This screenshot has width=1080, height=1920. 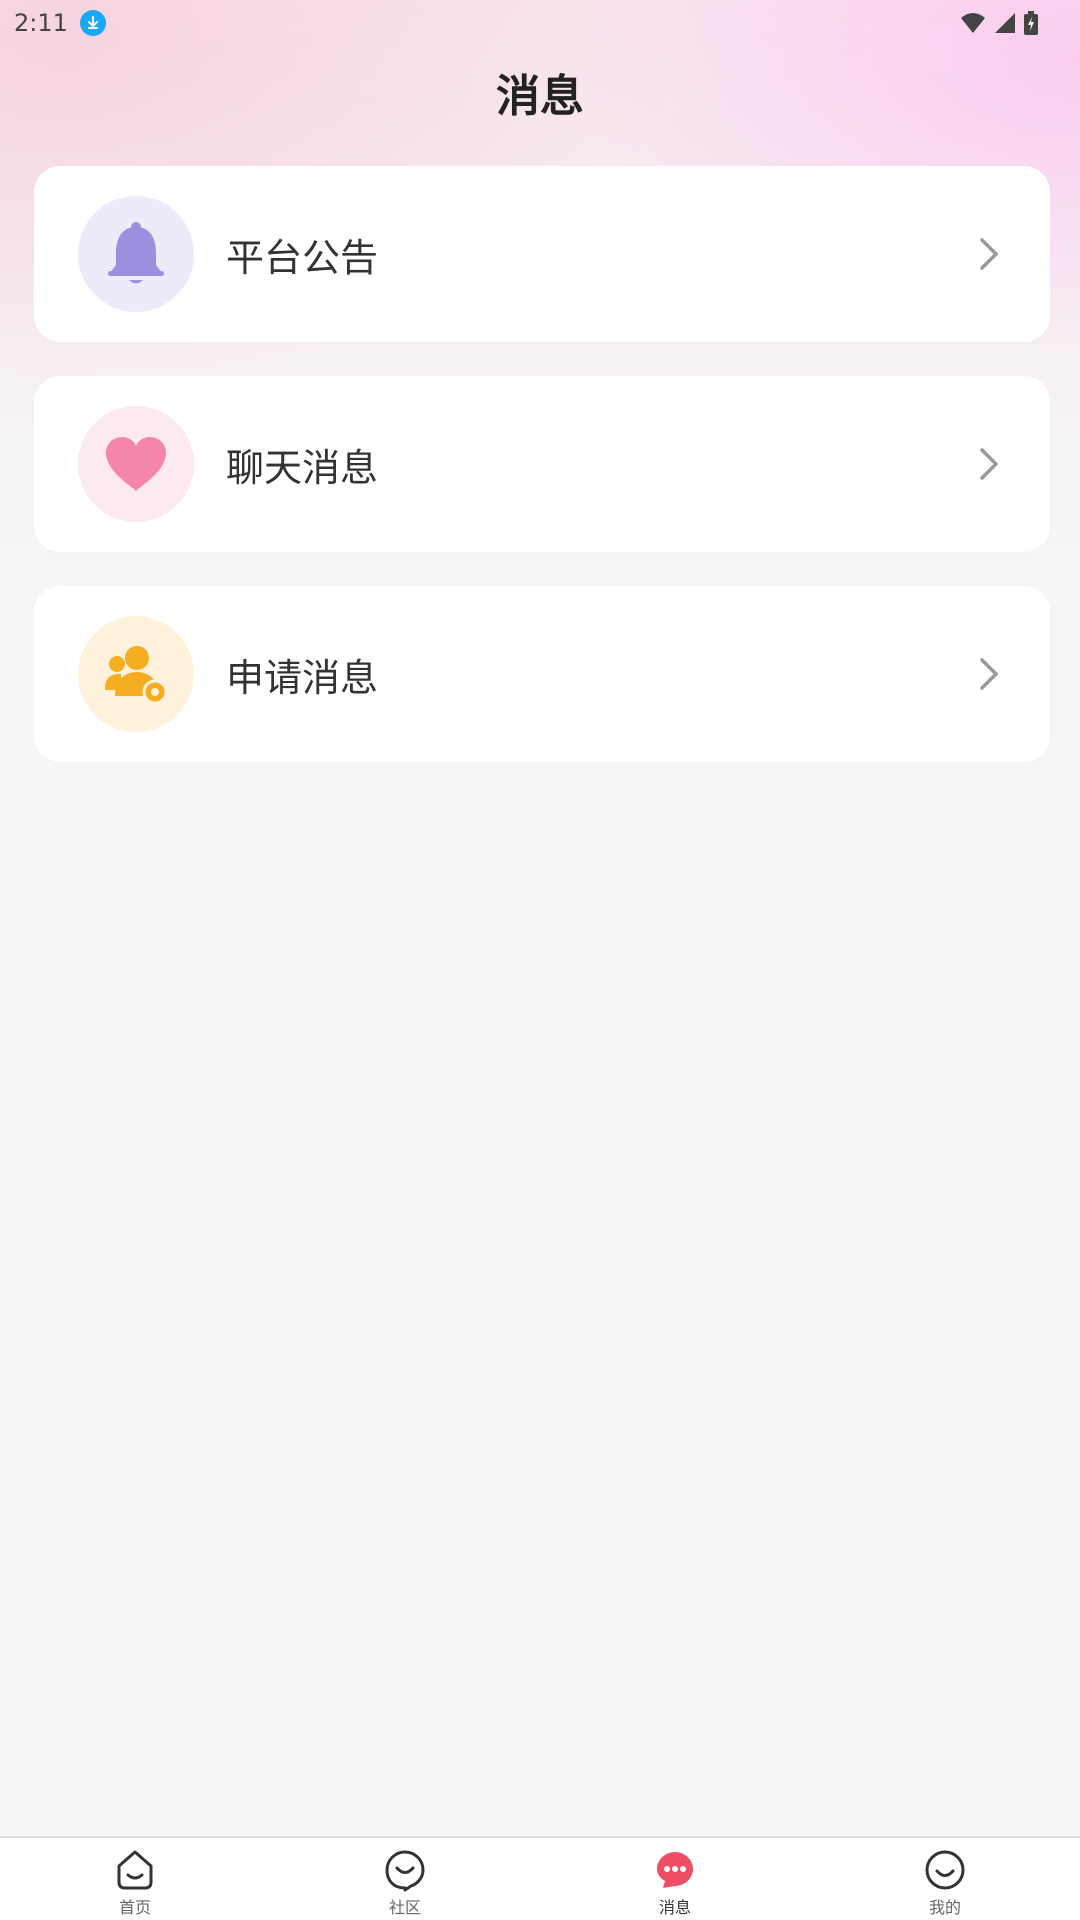 What do you see at coordinates (405, 1871) in the screenshot?
I see `community-icon` at bounding box center [405, 1871].